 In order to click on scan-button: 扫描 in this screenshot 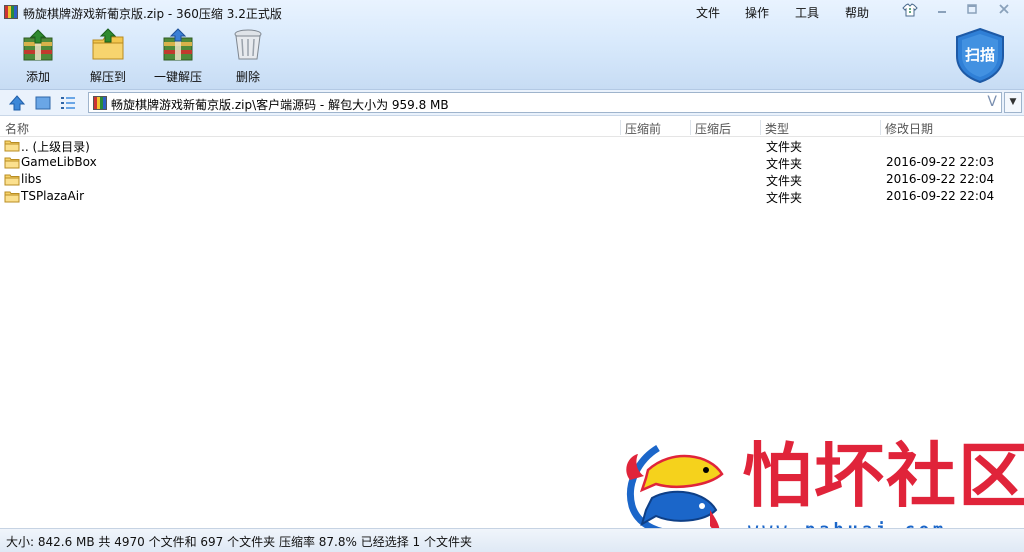, I will do `click(980, 55)`.